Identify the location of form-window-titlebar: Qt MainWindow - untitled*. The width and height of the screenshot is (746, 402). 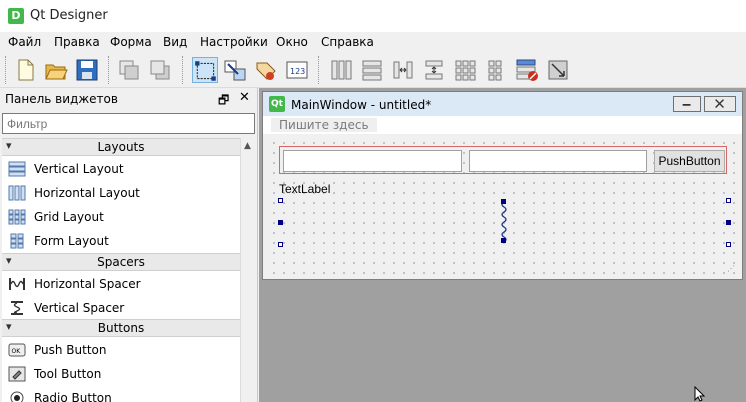
(502, 104).